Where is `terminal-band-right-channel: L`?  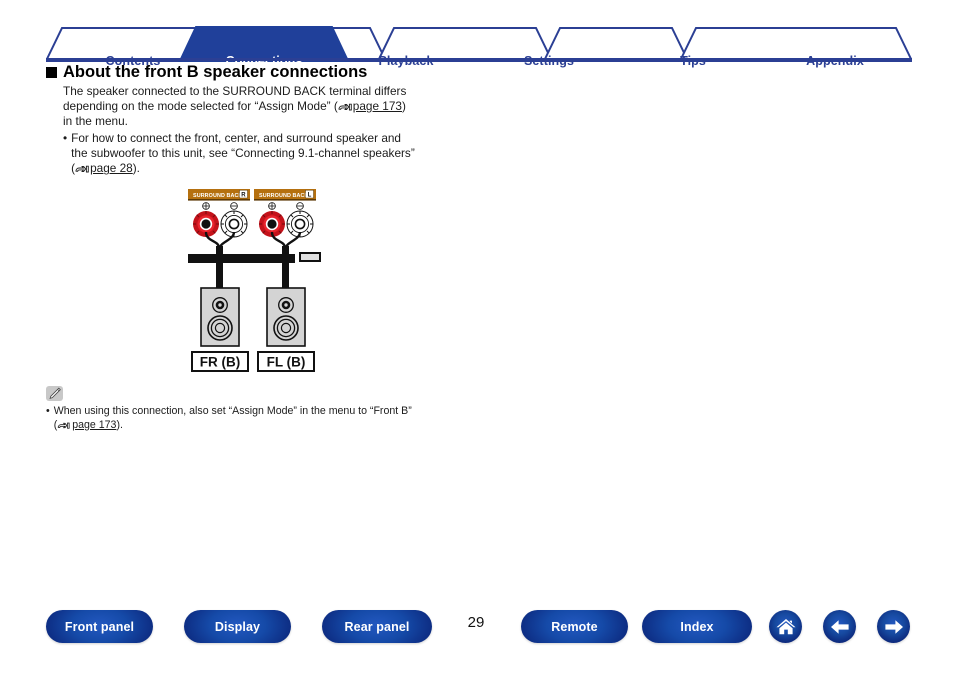
terminal-band-right-channel: L is located at coordinates (310, 196).